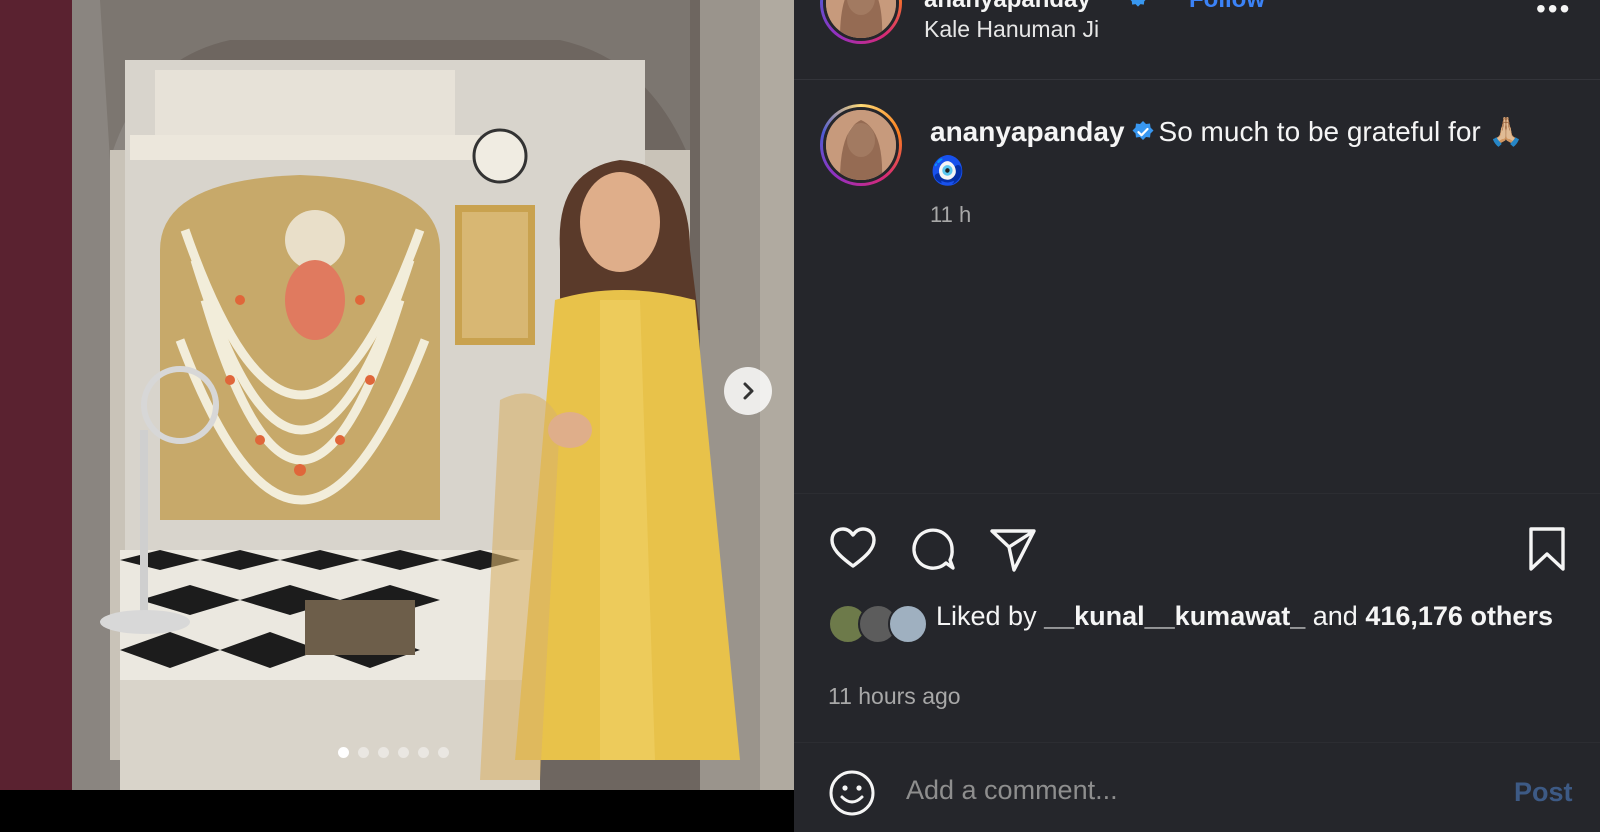 Image resolution: width=1600 pixels, height=832 pixels. Describe the element at coordinates (880, 625) in the screenshot. I see `liker-avatars` at that location.